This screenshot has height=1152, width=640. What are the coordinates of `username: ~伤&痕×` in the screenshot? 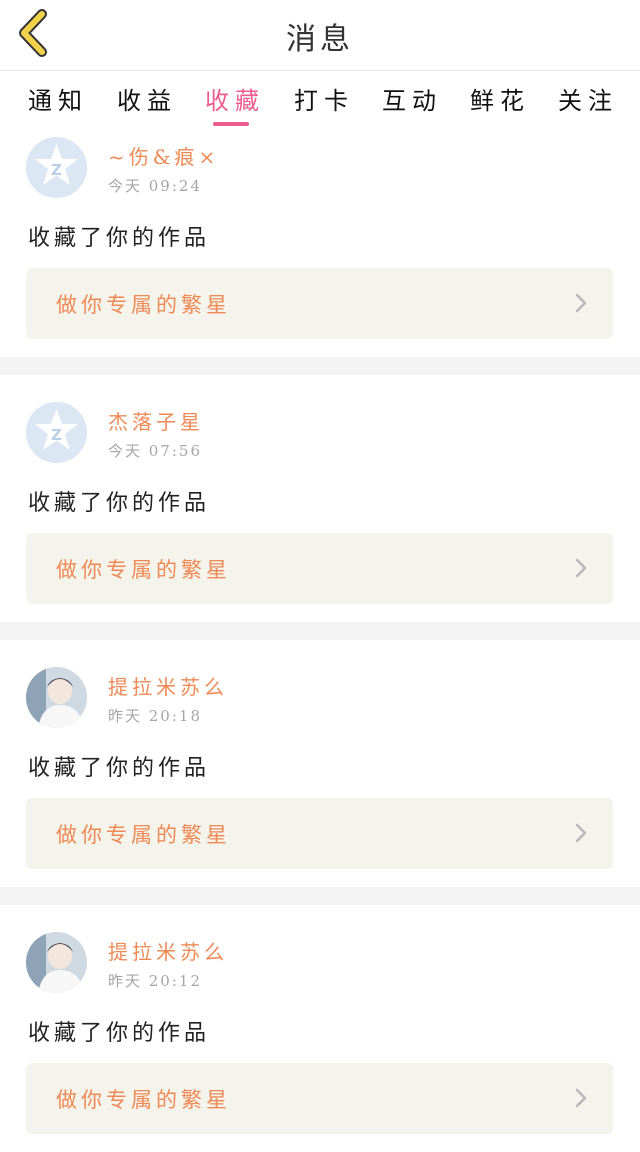 It's located at (163, 155).